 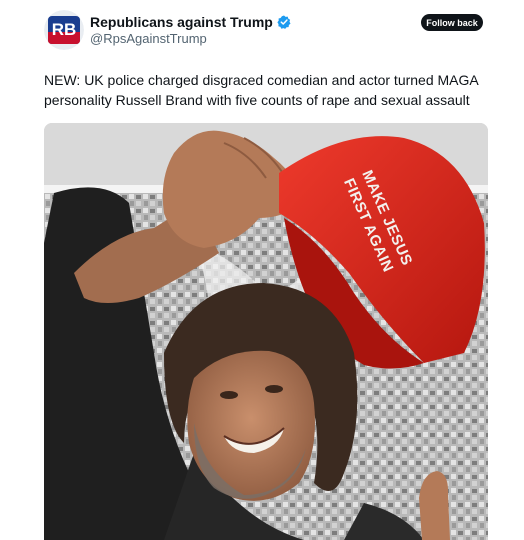 I want to click on verified-badge-icon, so click(x=284, y=22).